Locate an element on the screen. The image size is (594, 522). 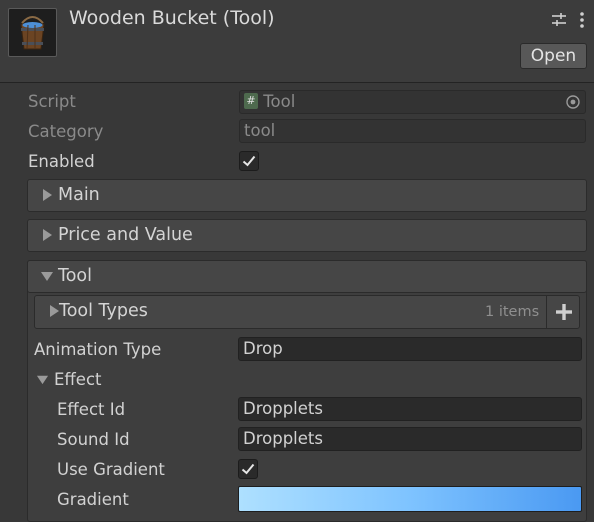
object-title: Wooden Bucket (Tool) is located at coordinates (172, 18).